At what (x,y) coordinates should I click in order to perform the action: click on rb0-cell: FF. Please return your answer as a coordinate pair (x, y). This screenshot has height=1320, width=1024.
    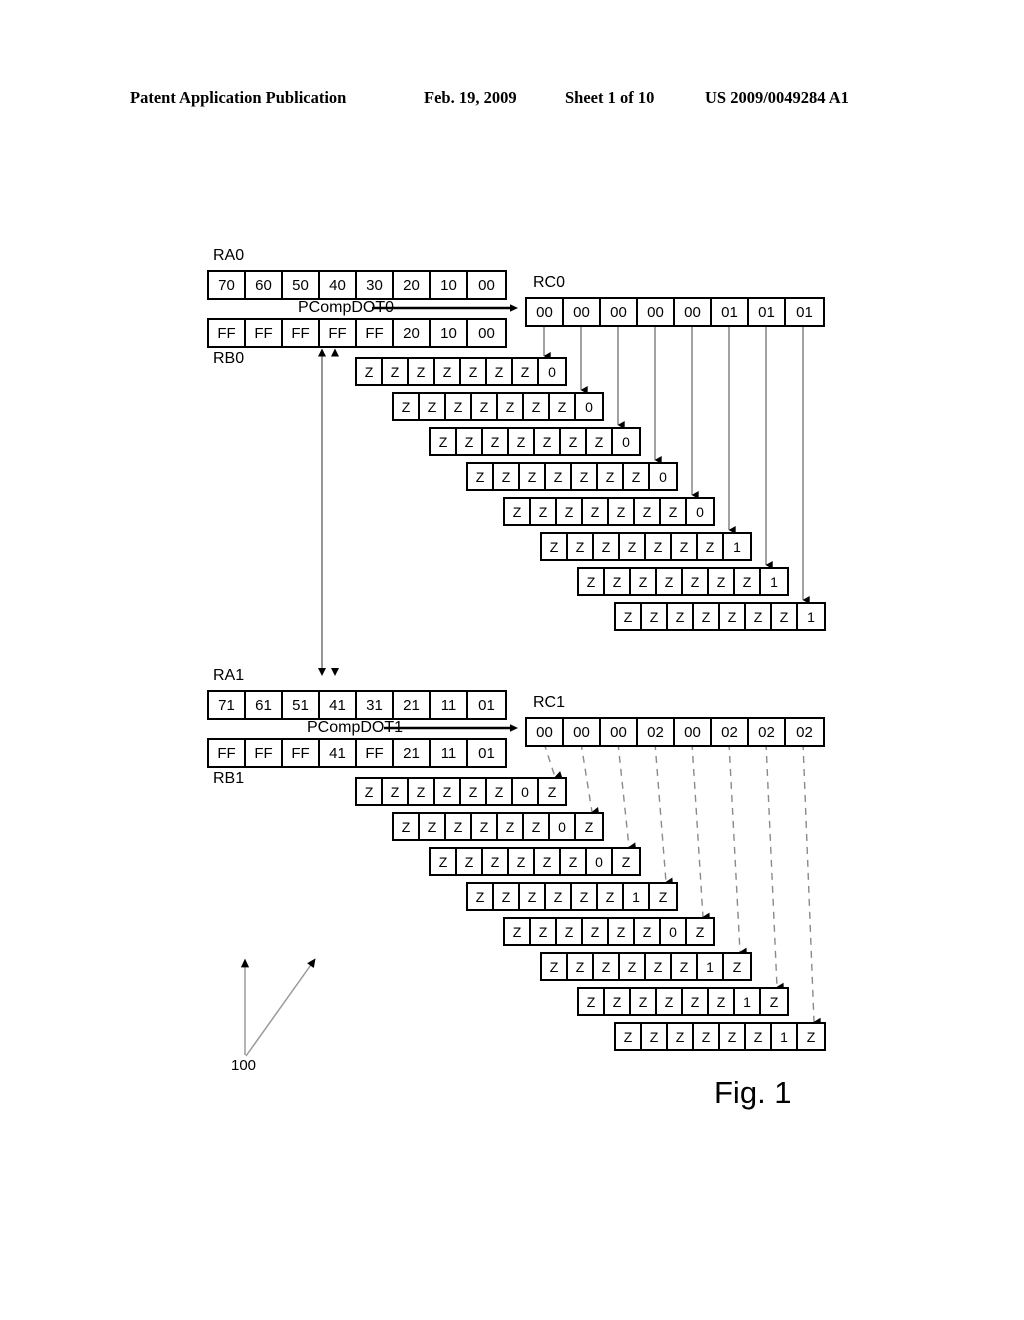
    Looking at the image, I should click on (301, 333).